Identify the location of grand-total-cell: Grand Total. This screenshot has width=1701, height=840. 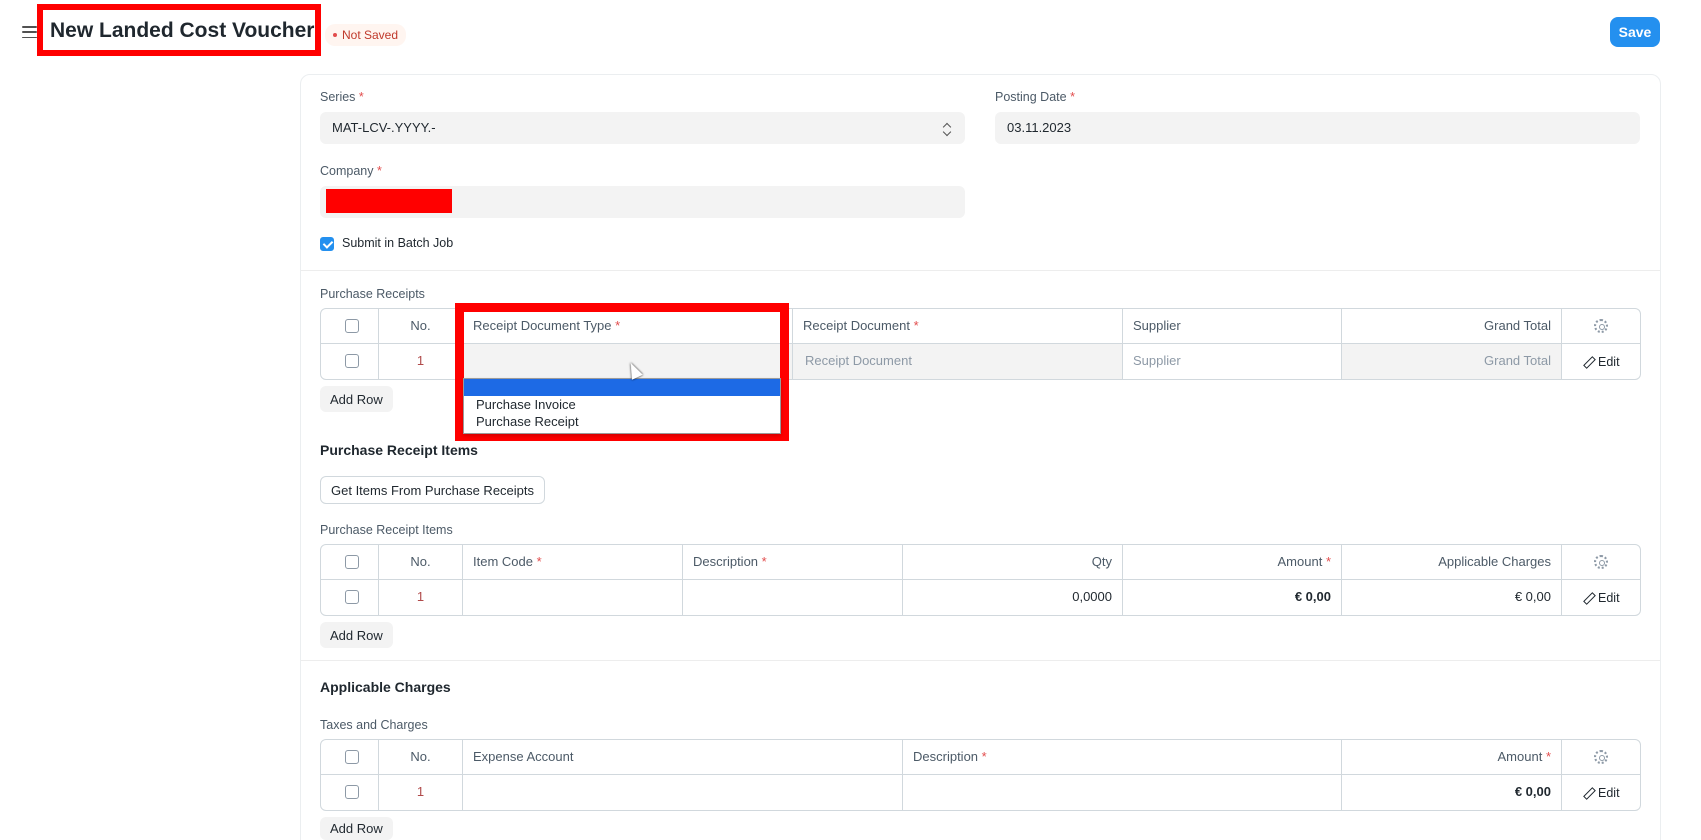
(1452, 361).